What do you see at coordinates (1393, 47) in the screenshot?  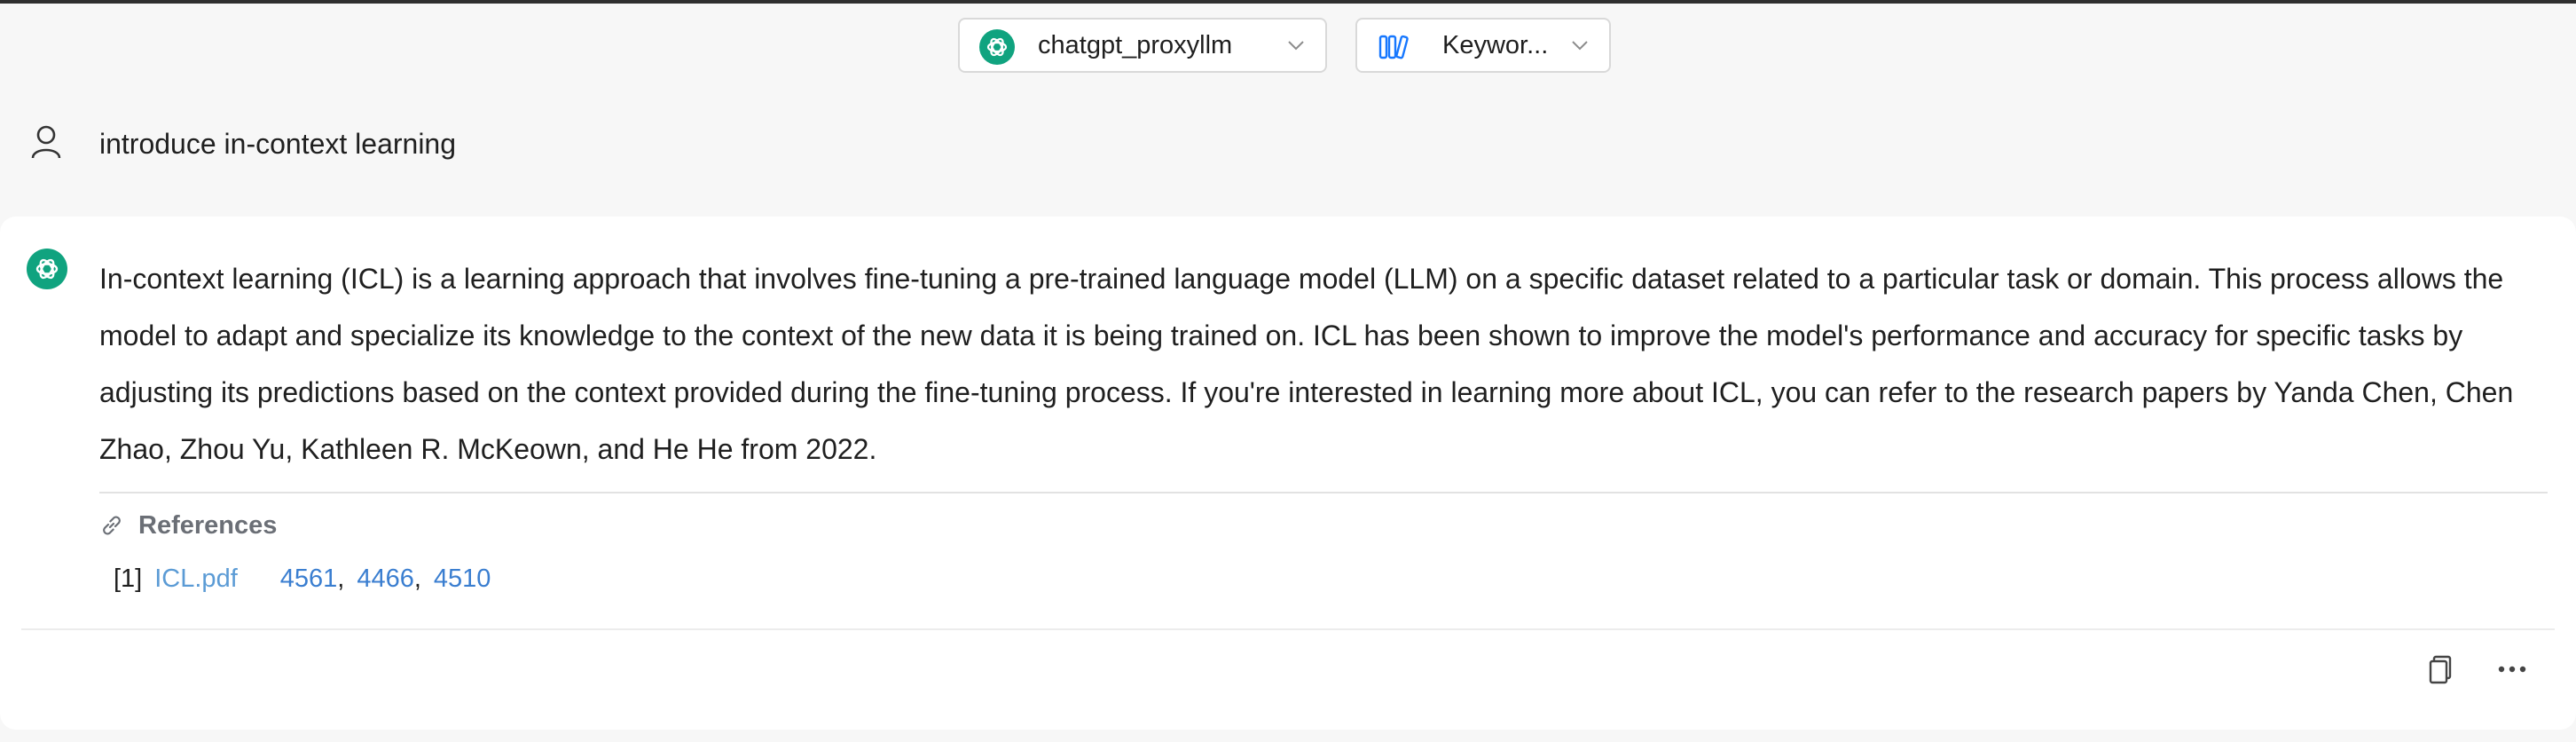 I see `knowledge-base-icon` at bounding box center [1393, 47].